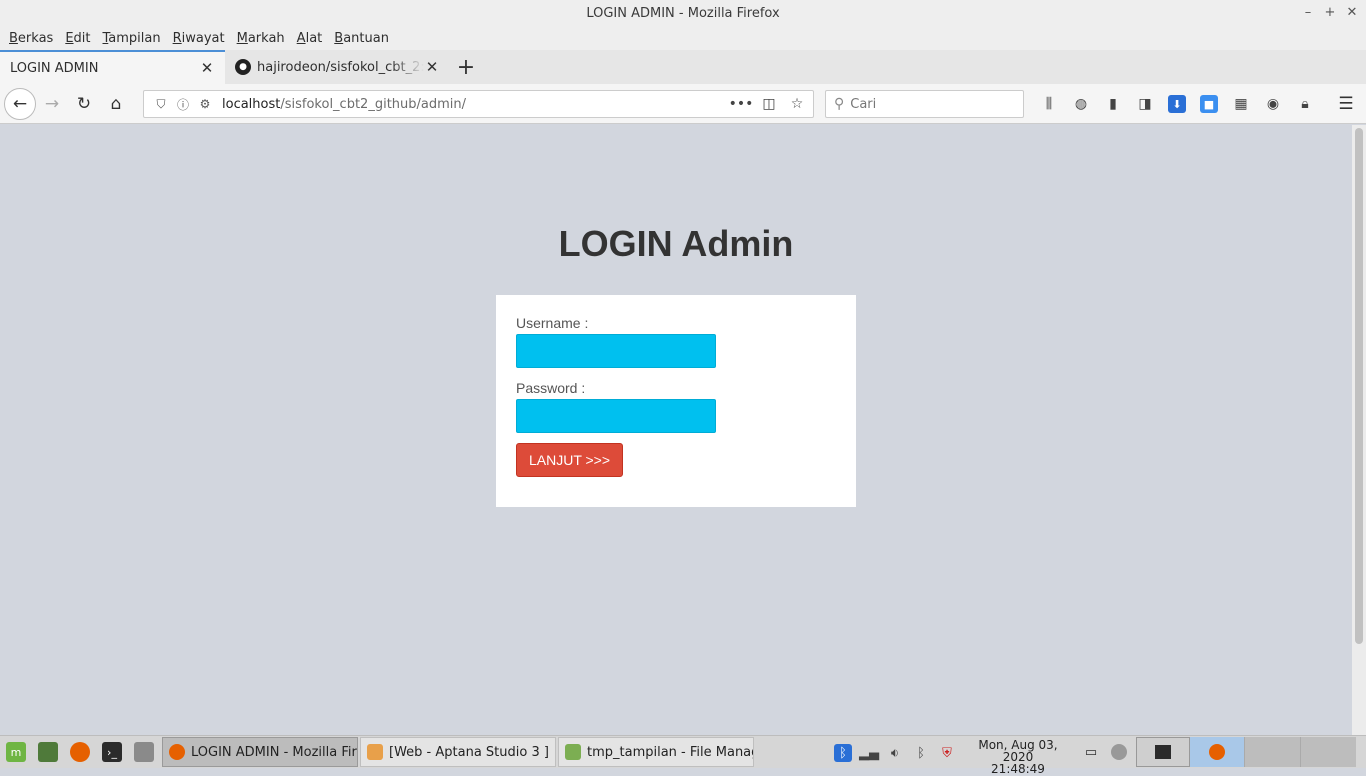 This screenshot has width=1366, height=776. I want to click on menu-tampilan: Tampilan, so click(132, 38).